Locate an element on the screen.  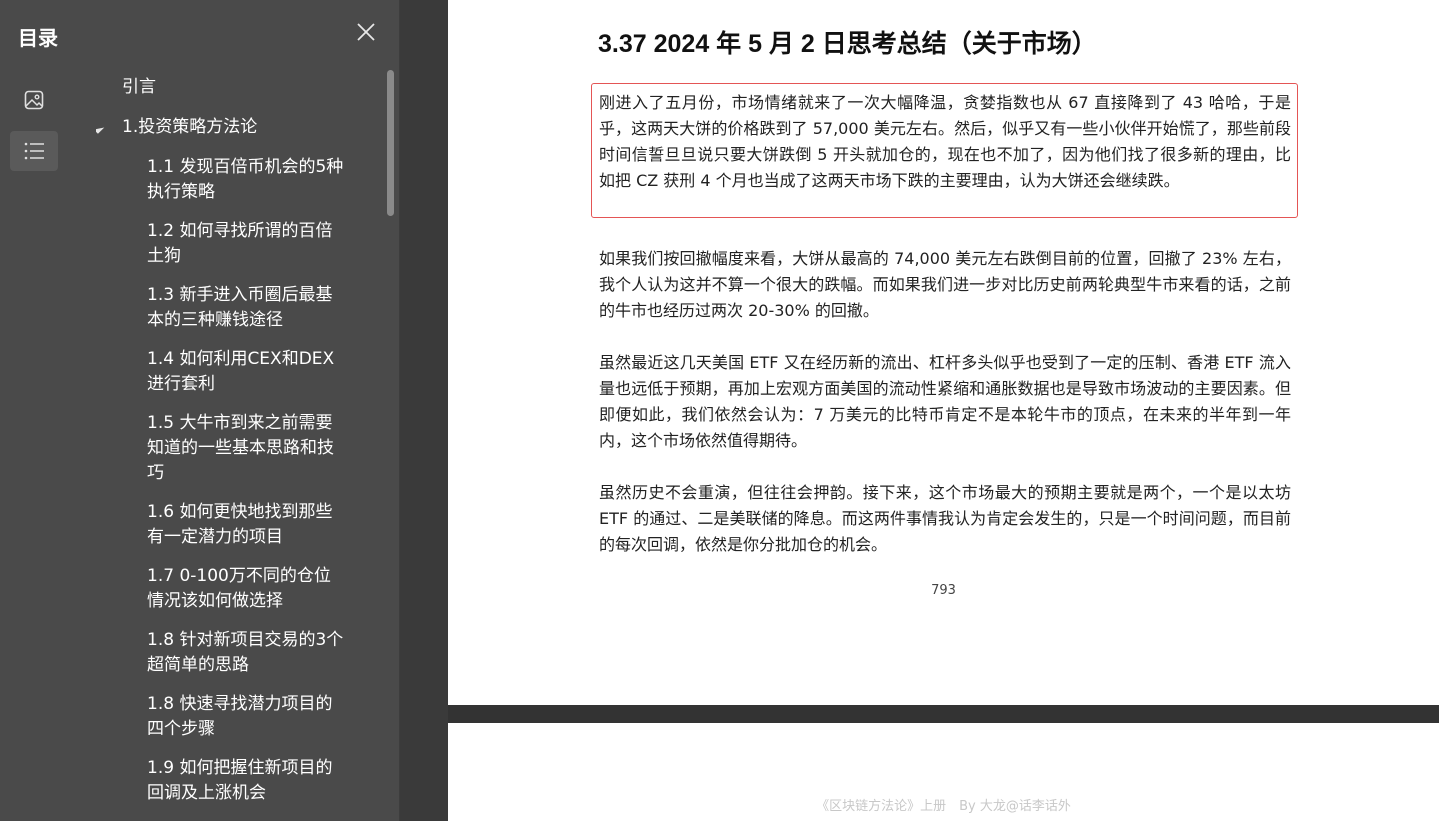
toc-item-1-2: 1.2 如何寻找所谓的百倍土狗 is located at coordinates (241, 244).